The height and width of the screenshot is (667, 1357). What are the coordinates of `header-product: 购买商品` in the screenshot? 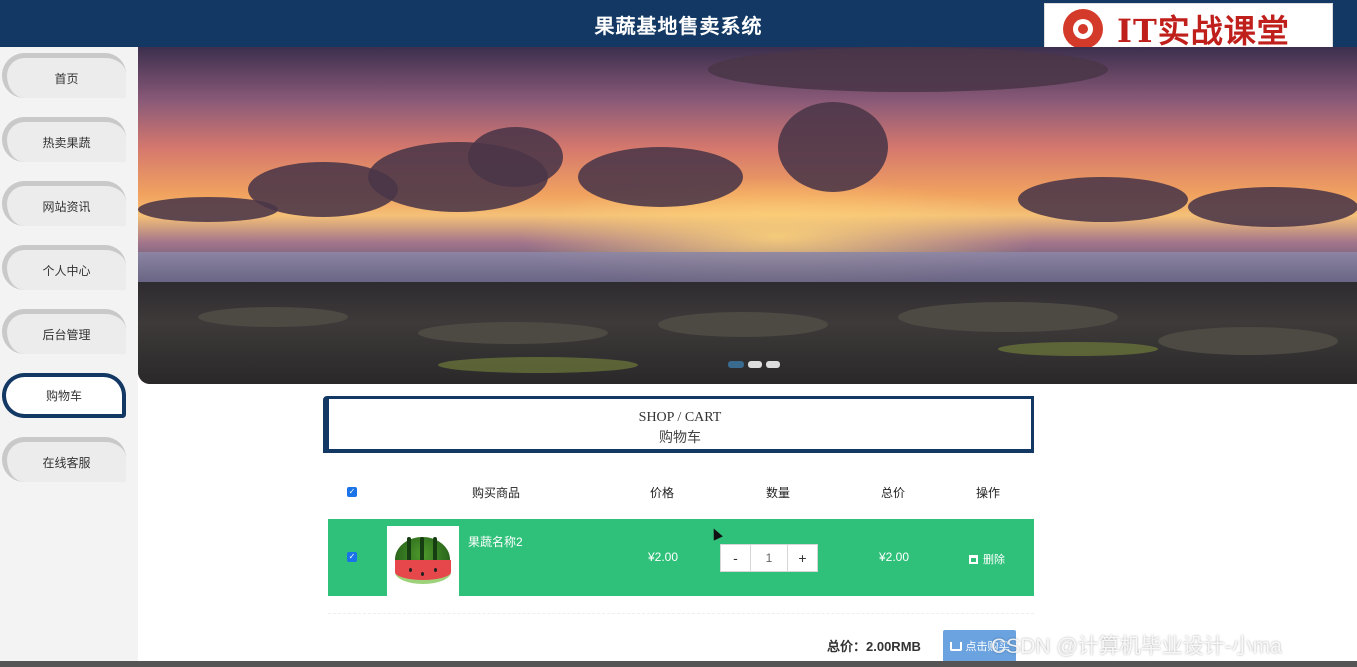 It's located at (496, 493).